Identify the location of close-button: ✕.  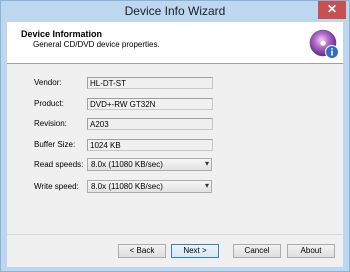
(332, 10).